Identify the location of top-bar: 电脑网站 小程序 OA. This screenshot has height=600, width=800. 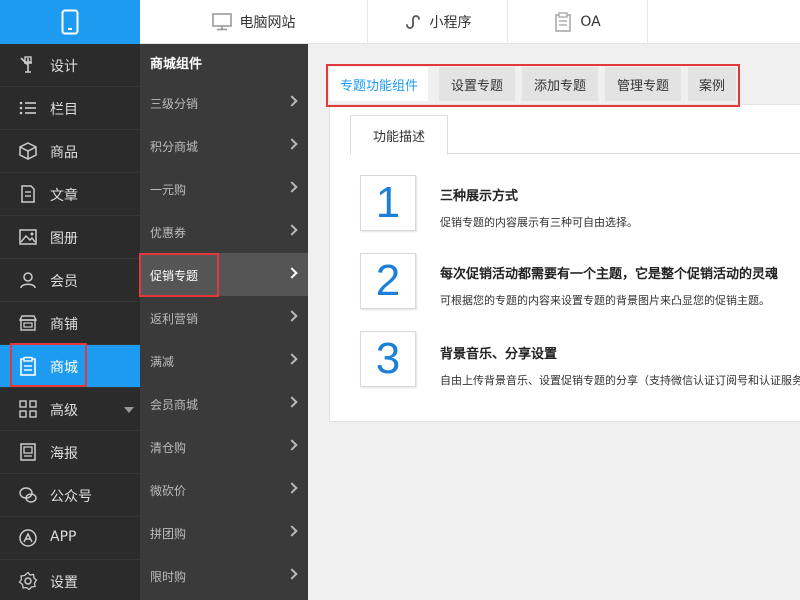
(400, 22).